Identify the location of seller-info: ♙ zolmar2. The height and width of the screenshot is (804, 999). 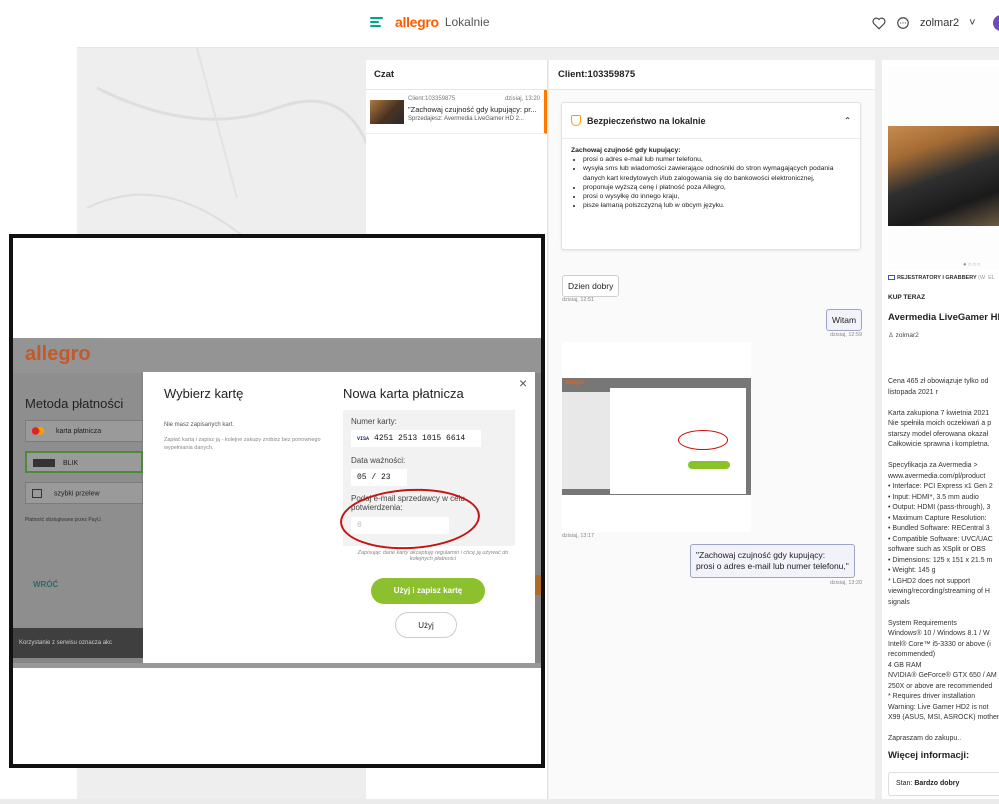
(903, 335).